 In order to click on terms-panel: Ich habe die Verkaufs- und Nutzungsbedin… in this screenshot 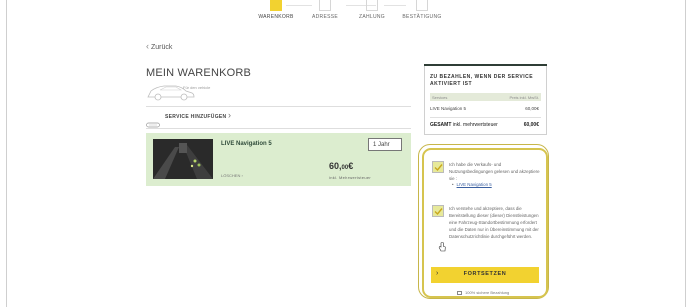, I will do `click(483, 221)`.